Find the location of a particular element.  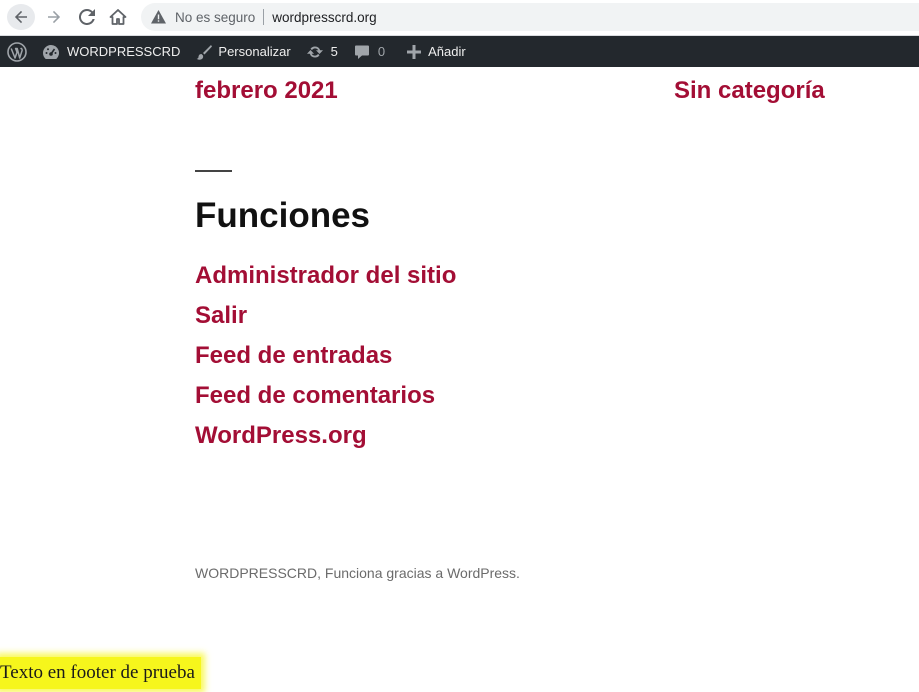

category-link: Sin categoría is located at coordinates (749, 91).